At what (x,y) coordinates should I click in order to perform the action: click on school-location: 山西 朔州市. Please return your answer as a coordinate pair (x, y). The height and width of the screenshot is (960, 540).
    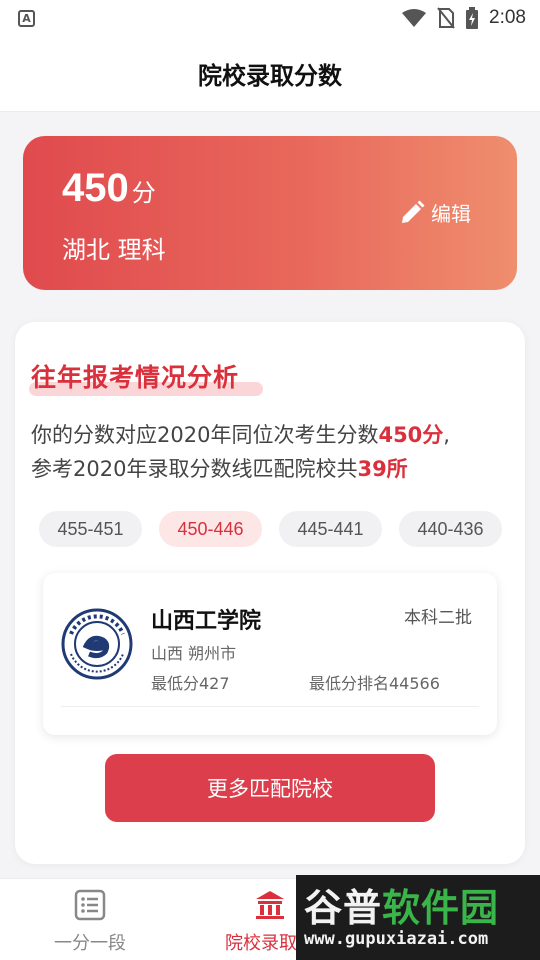
    Looking at the image, I should click on (194, 653).